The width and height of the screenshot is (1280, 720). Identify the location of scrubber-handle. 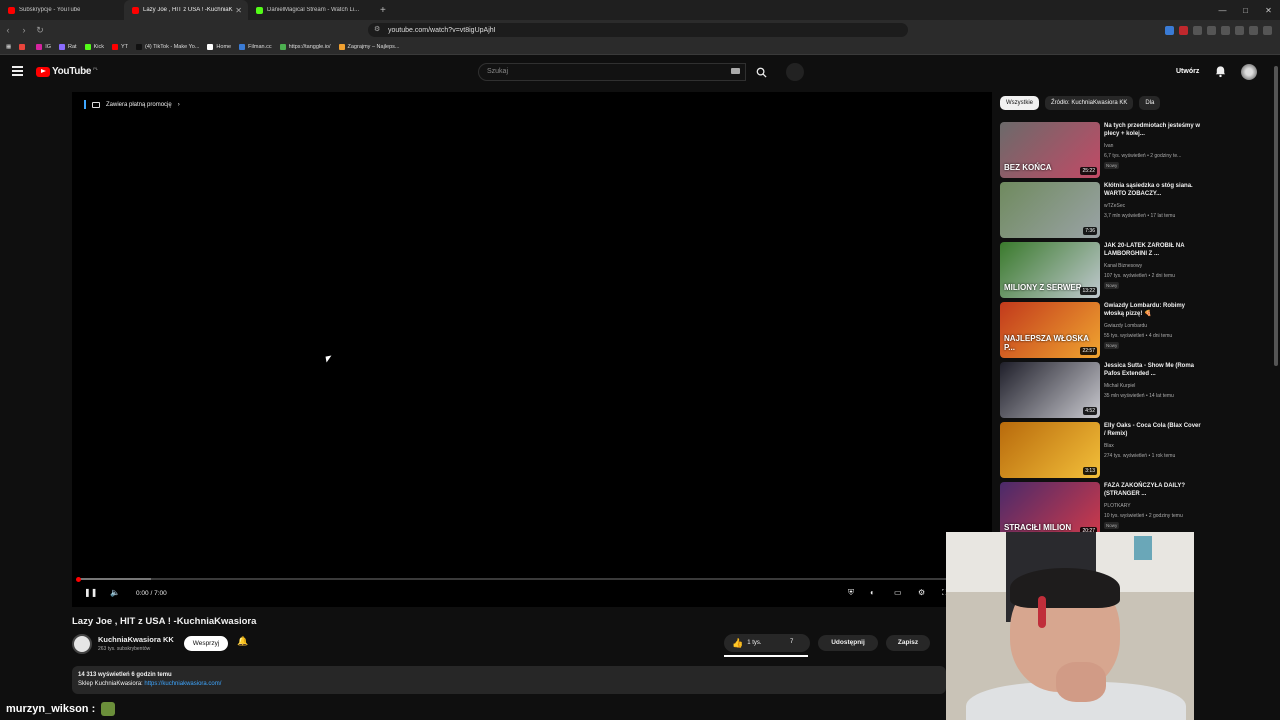
(78, 579).